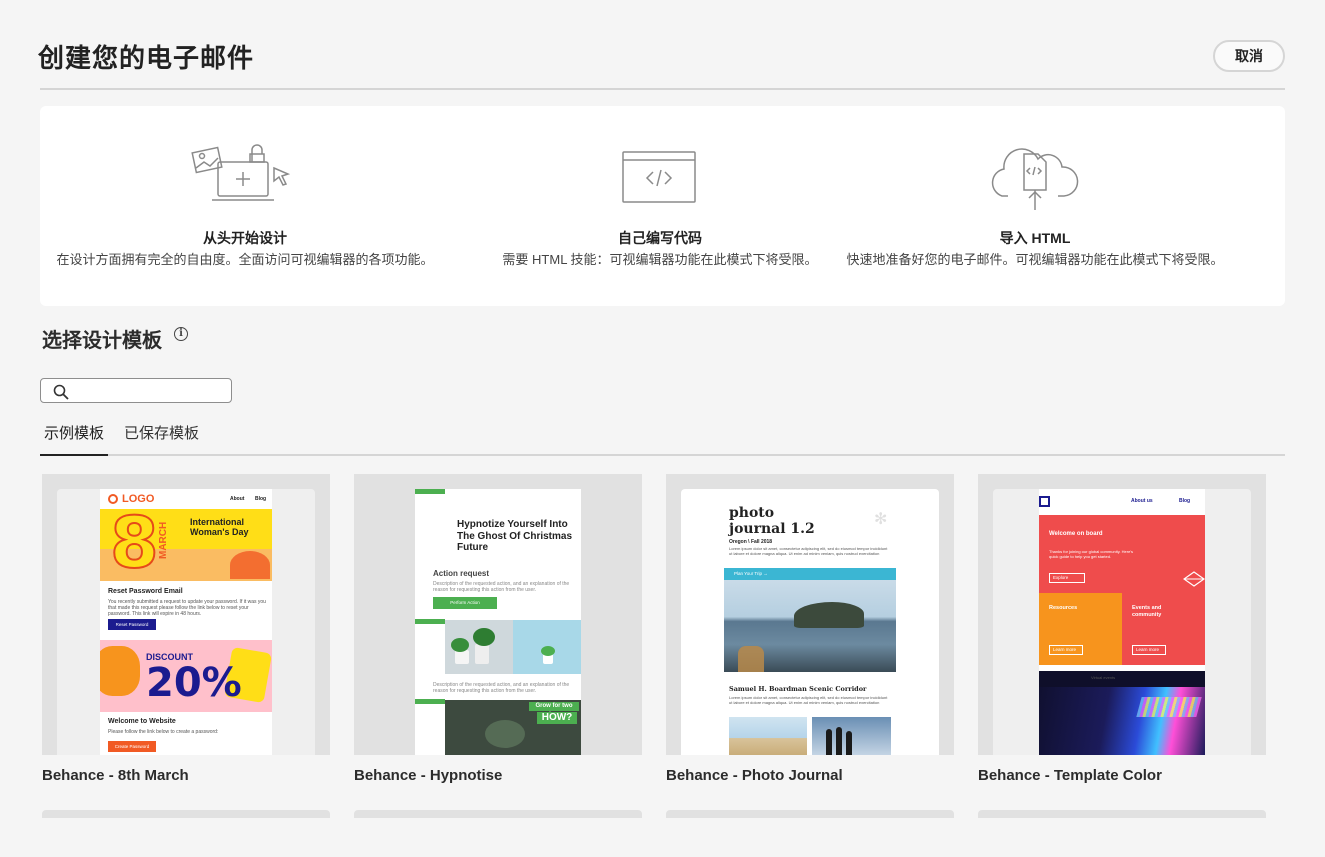 This screenshot has width=1325, height=857. I want to click on discount-percent: 20%, so click(194, 683).